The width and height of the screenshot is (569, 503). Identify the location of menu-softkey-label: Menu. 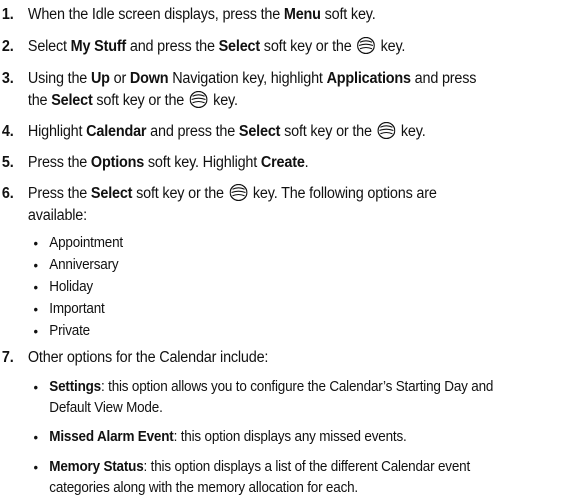
(302, 14).